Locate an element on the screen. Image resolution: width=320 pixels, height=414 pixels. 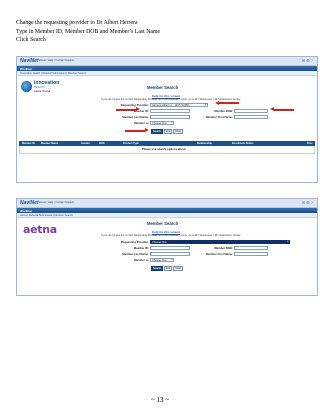
instruction-line: Click Search is located at coordinates (31, 40).